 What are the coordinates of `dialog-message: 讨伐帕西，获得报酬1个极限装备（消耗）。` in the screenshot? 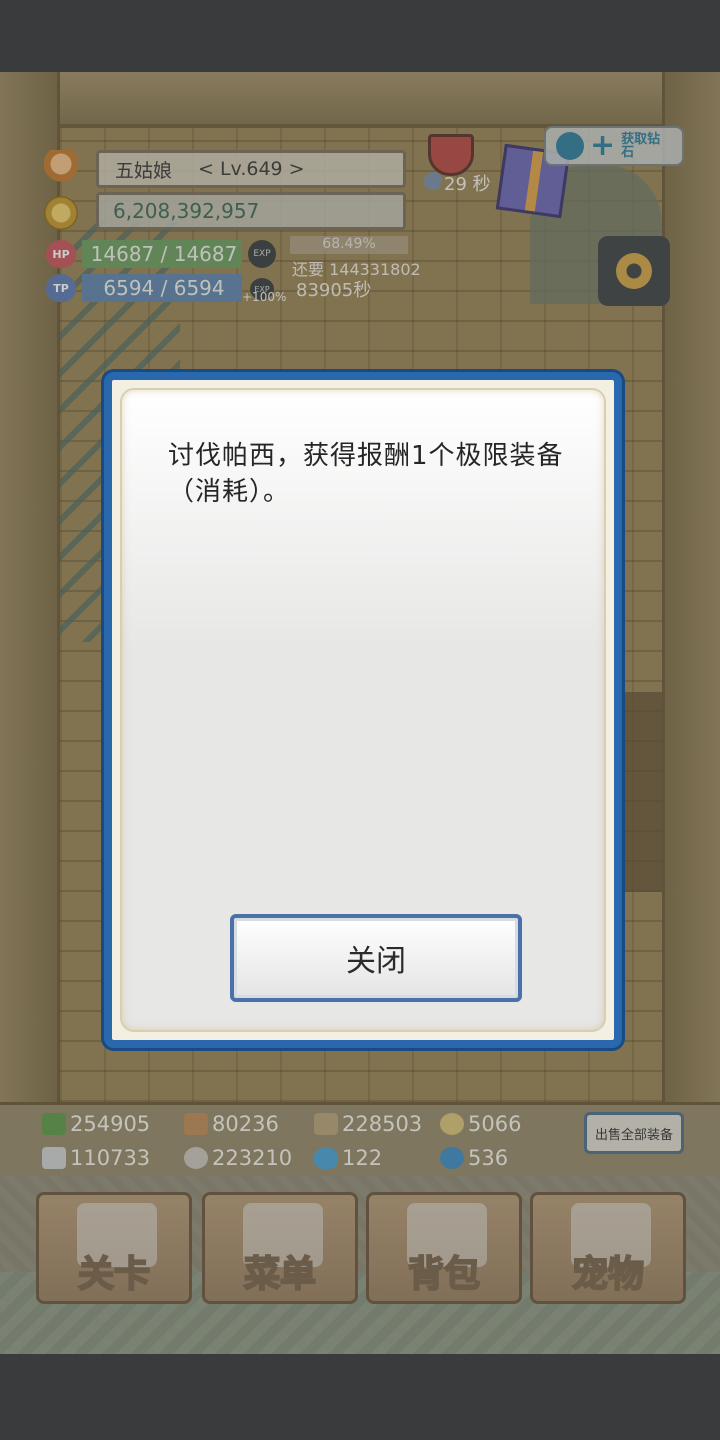 It's located at (366, 474).